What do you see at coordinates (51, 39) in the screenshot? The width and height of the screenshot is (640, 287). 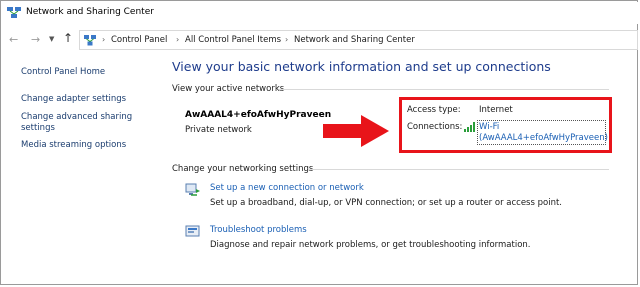 I see `recent-locations-chevron-icon: ▼` at bounding box center [51, 39].